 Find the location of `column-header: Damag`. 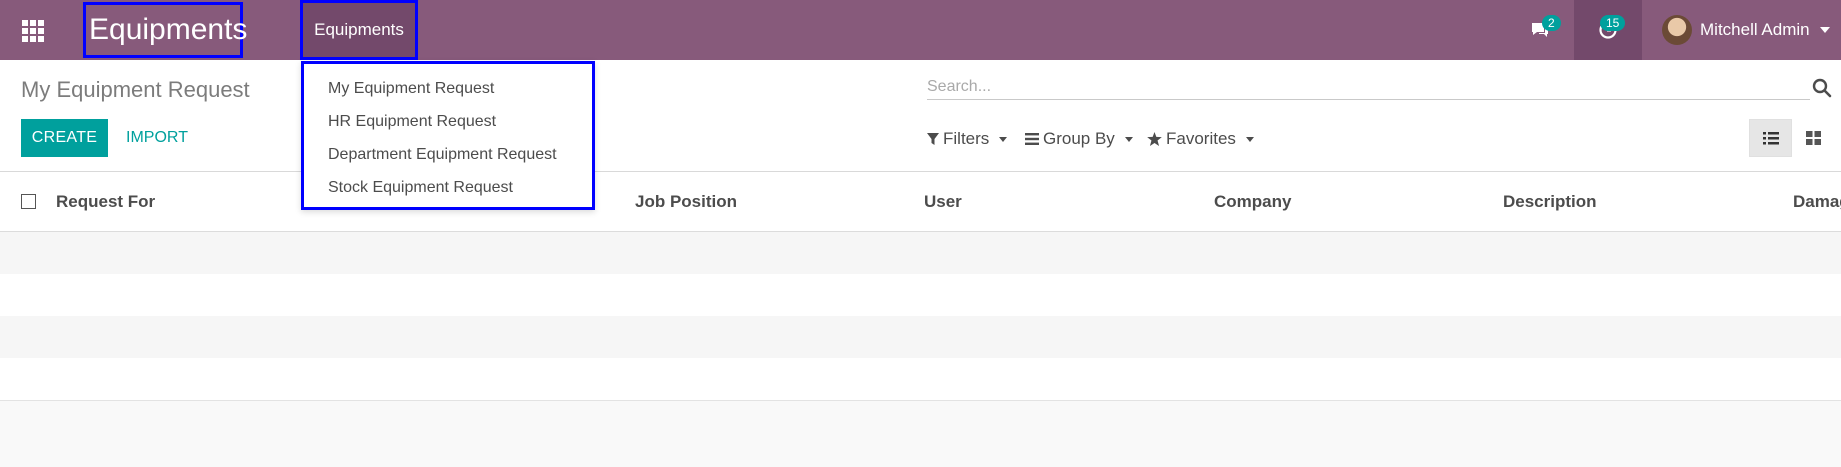

column-header: Damag is located at coordinates (1817, 202).